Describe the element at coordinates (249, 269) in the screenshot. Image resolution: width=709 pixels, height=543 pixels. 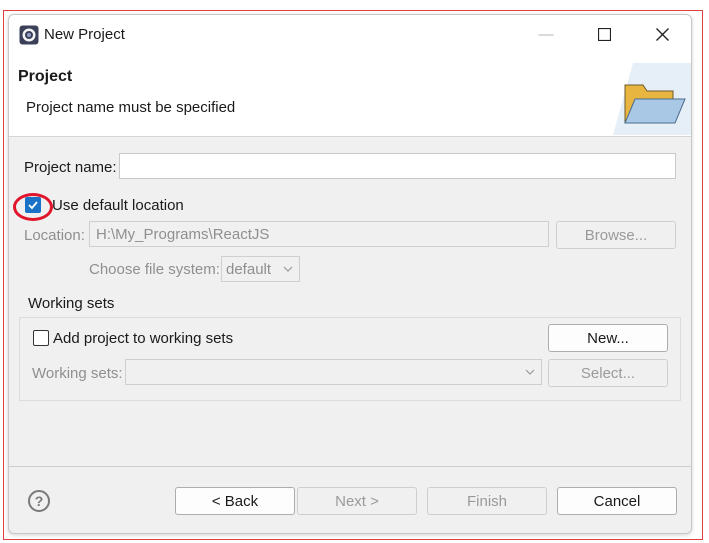
I see `file-system-value: default` at that location.